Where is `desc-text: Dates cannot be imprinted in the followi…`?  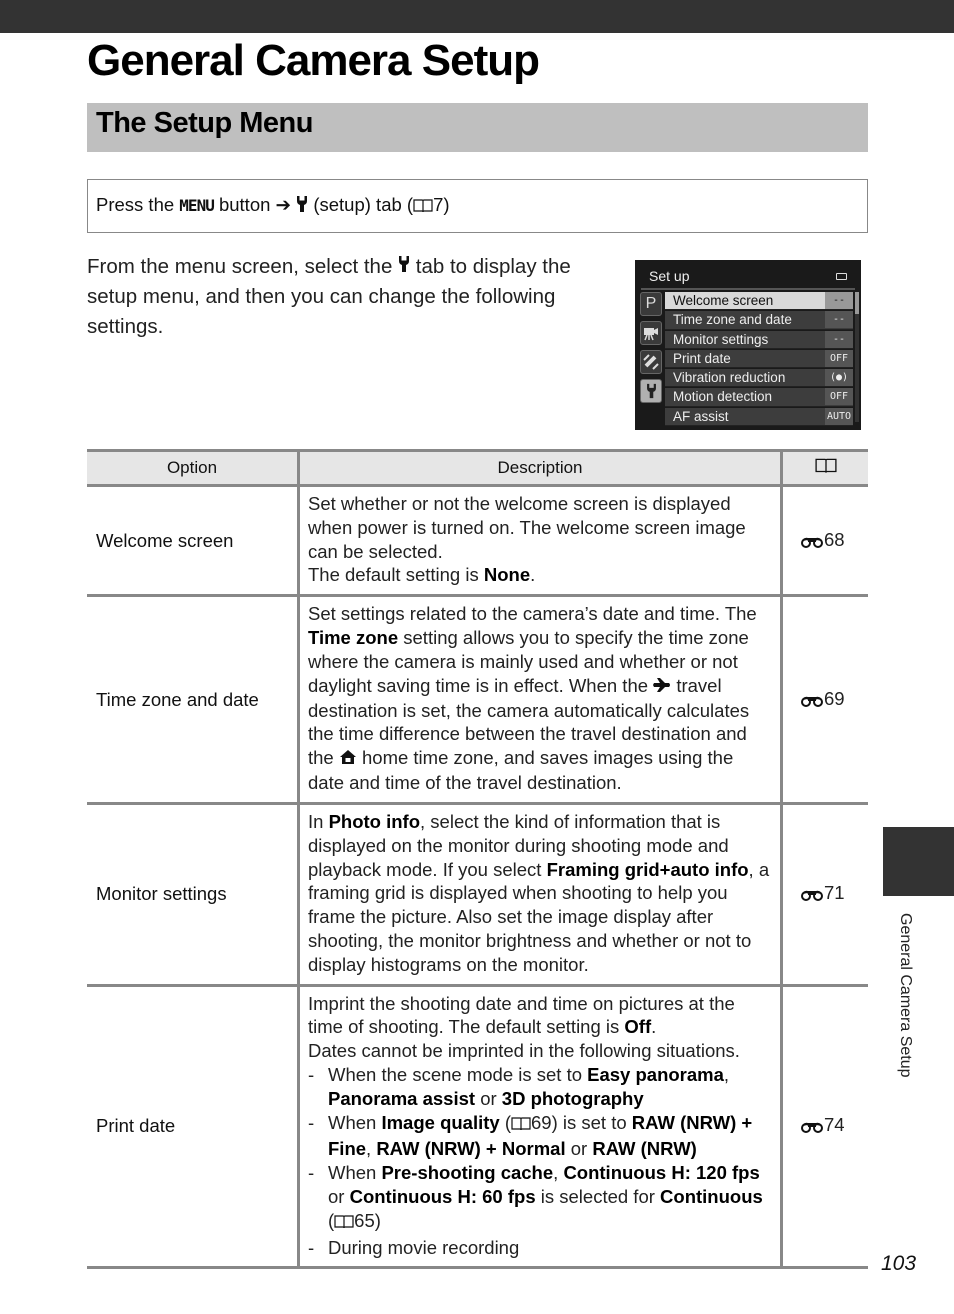 desc-text: Dates cannot be imprinted in the followi… is located at coordinates (524, 1051).